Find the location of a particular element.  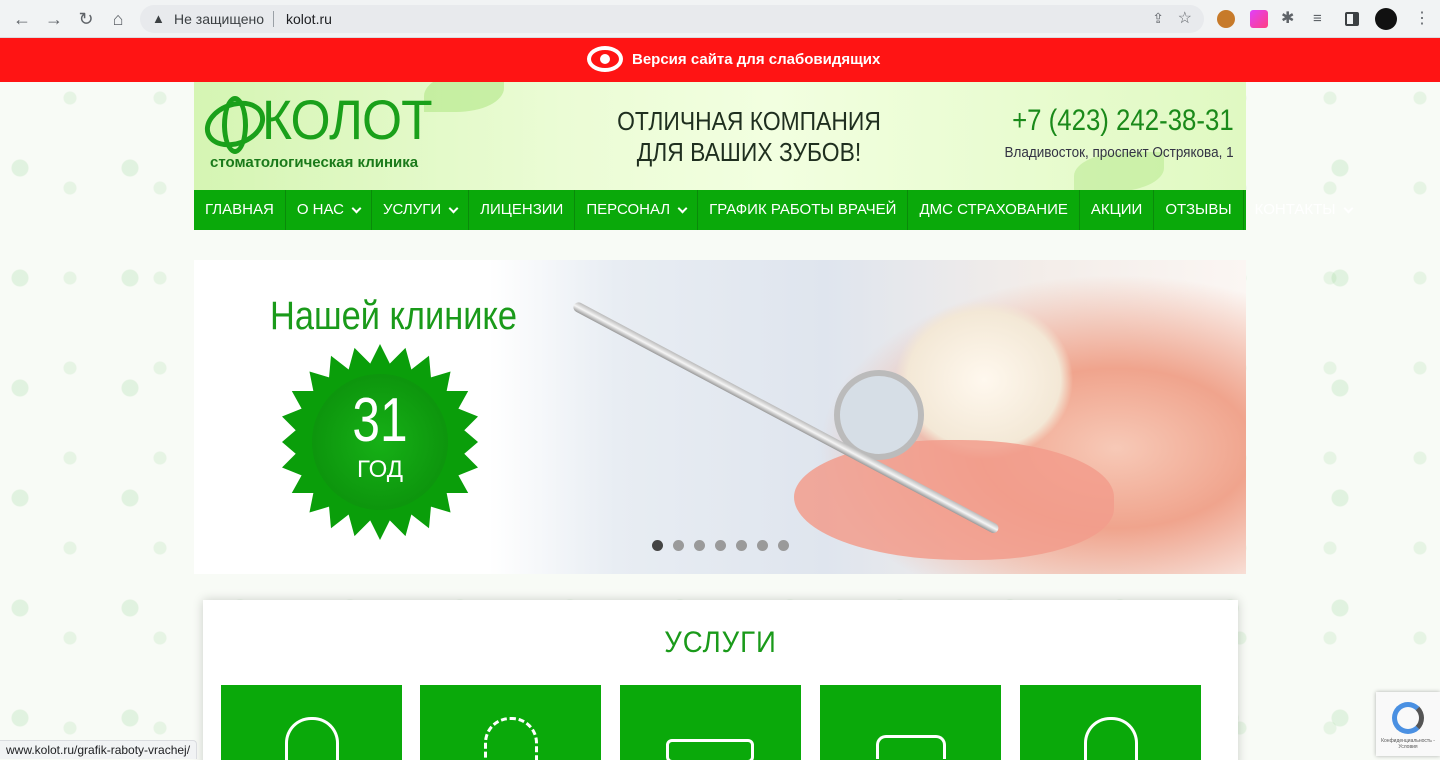

warning-icon: ▲ is located at coordinates (158, 18).